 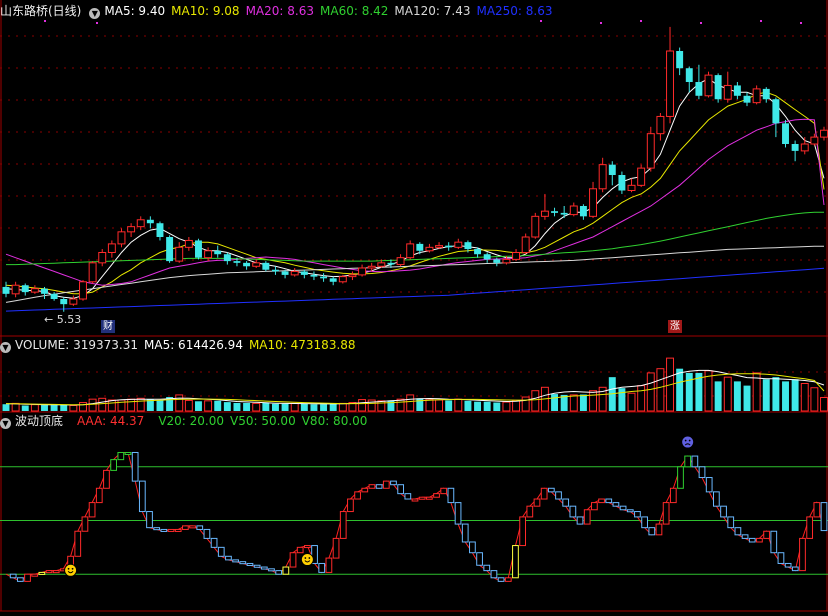 What do you see at coordinates (675, 326) in the screenshot?
I see `limit-up-marker: 涨` at bounding box center [675, 326].